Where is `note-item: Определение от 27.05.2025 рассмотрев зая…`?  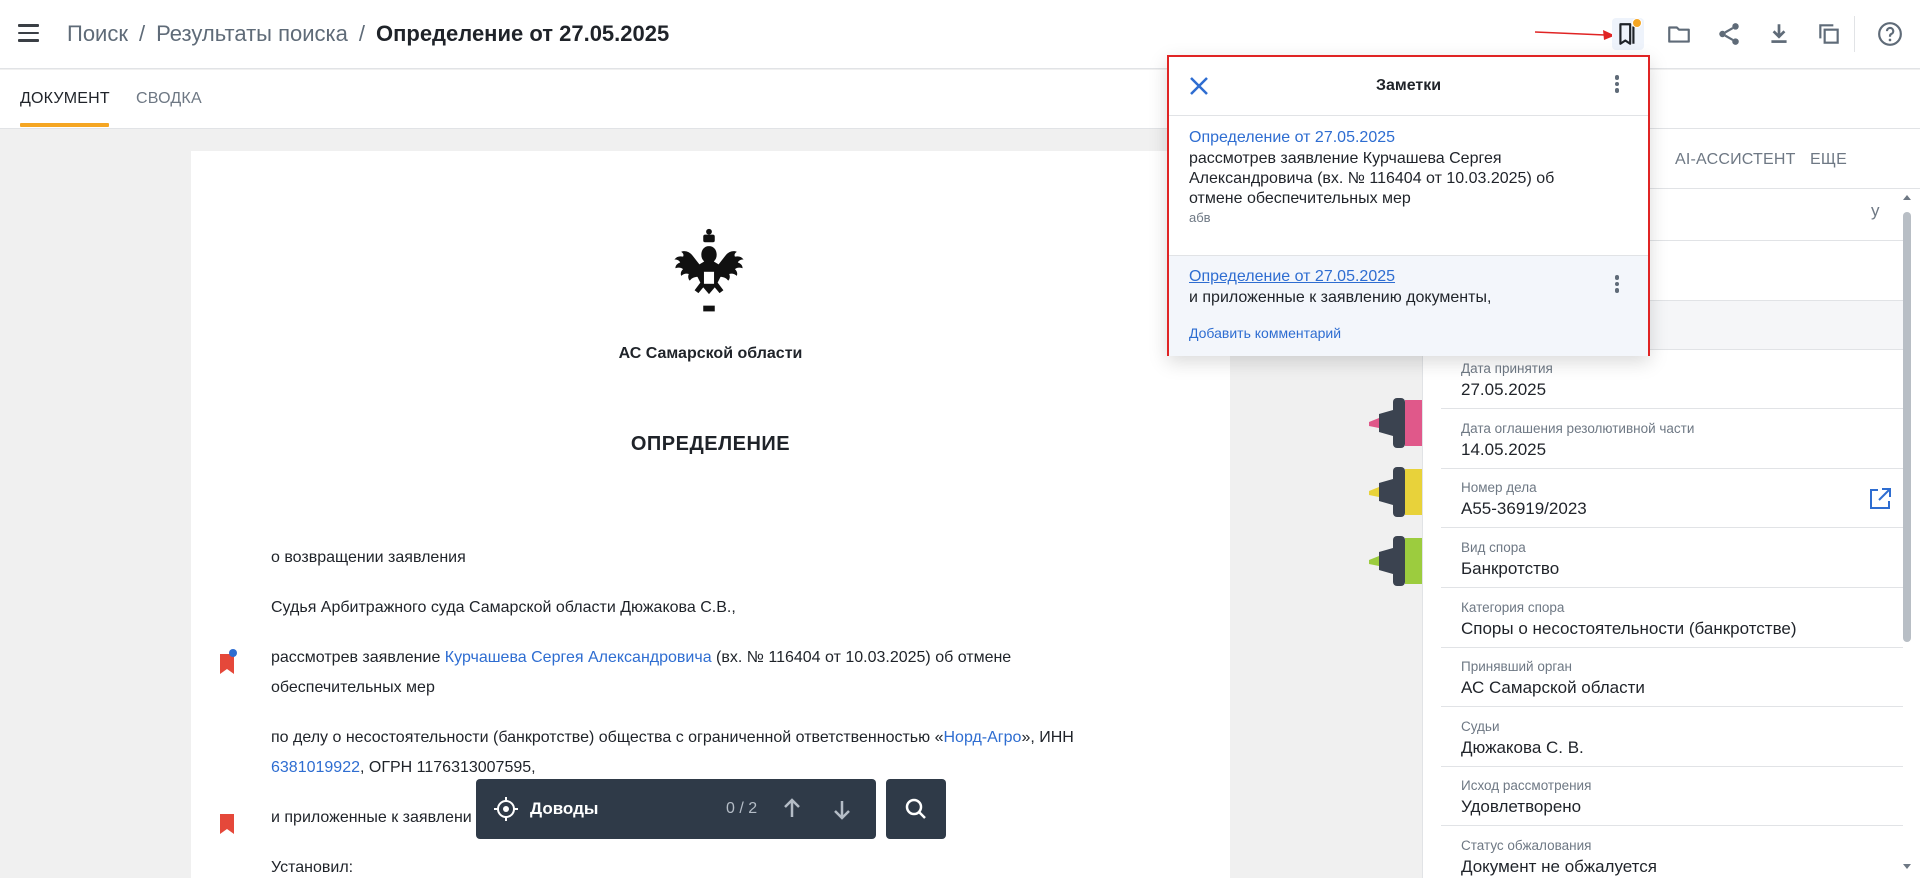
note-item: Определение от 27.05.2025 рассмотрев зая… is located at coordinates (1408, 186).